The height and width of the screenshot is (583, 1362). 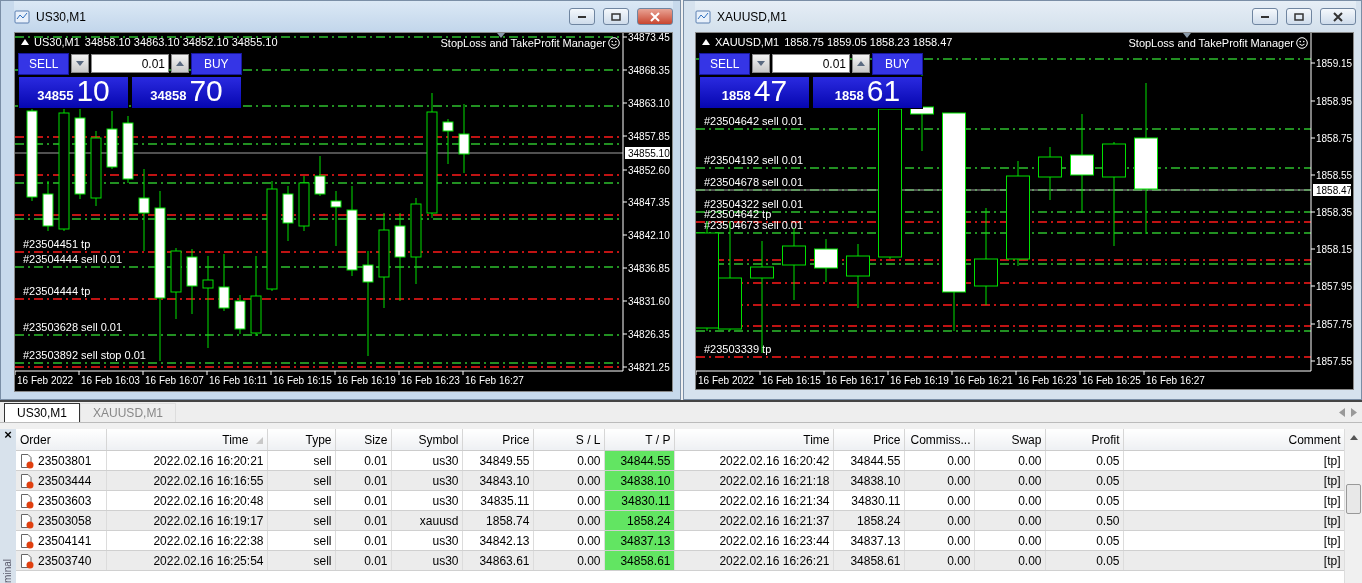 I want to click on panel-title: minal, so click(x=7, y=571).